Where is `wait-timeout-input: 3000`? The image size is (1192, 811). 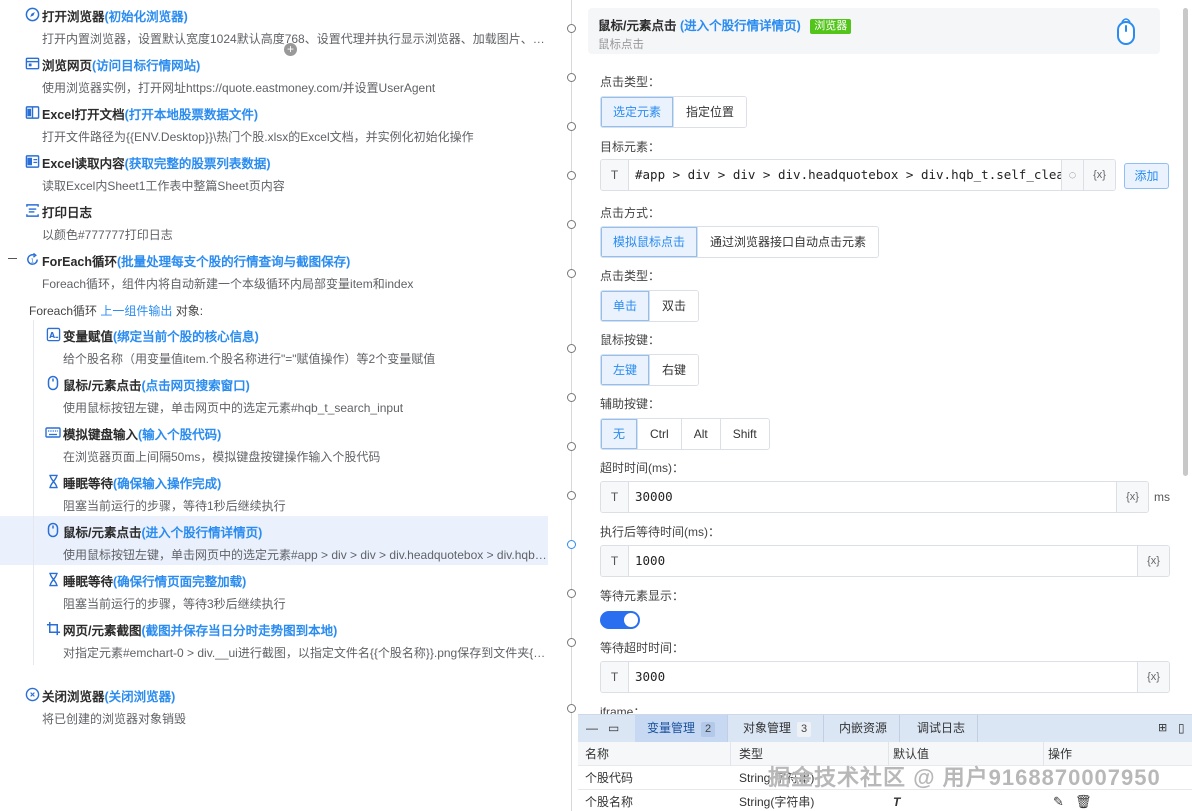 wait-timeout-input: 3000 is located at coordinates (883, 677).